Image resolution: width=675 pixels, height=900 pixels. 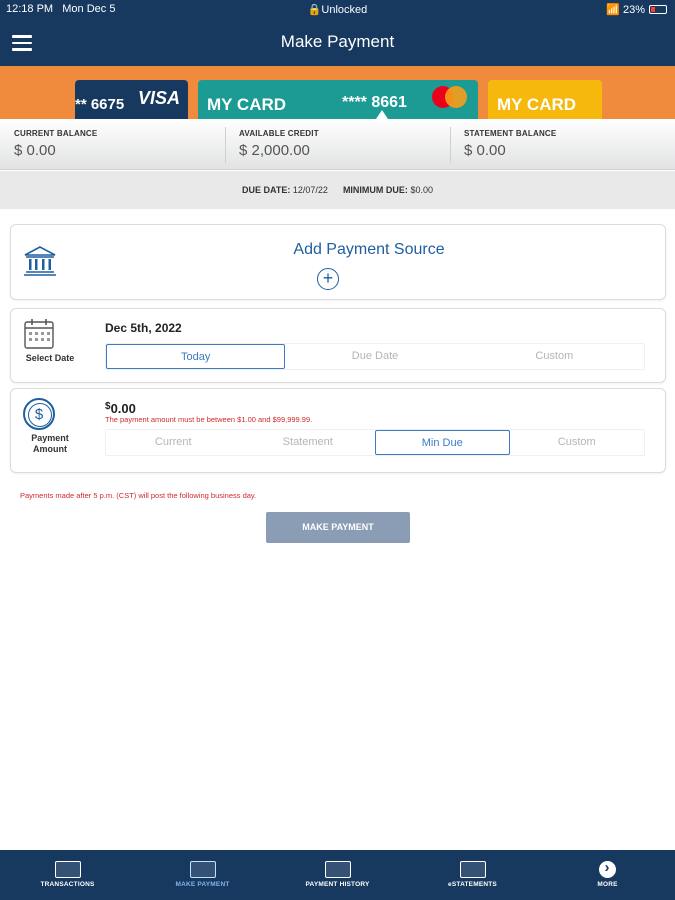 I want to click on amount-option-selector: Current Statement Min Due Custom, so click(x=375, y=442).